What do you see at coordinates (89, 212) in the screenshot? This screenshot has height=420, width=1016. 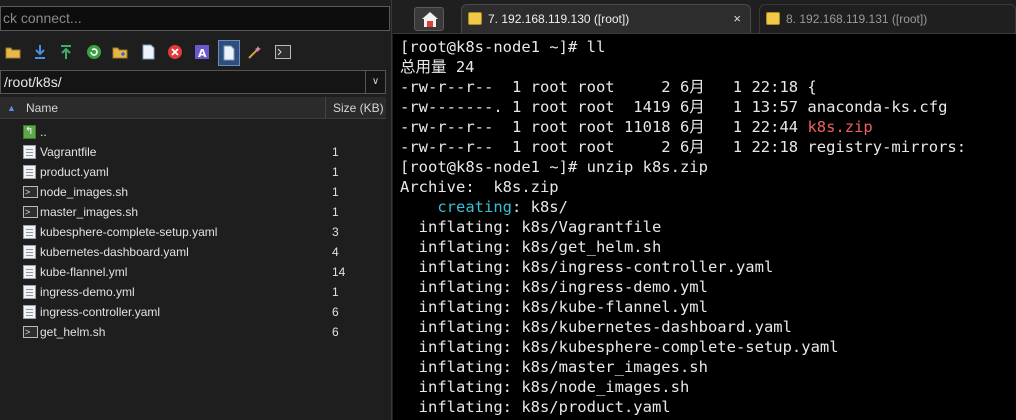 I see `file-name: master_images.sh` at bounding box center [89, 212].